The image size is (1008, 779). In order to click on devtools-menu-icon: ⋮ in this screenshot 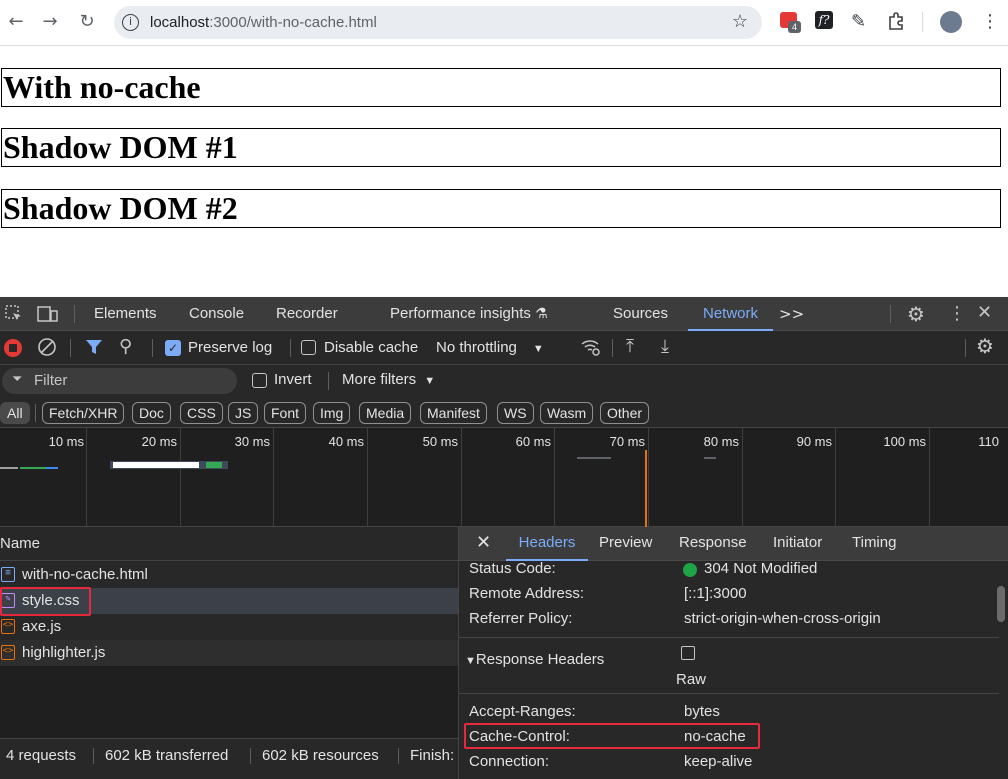, I will do `click(957, 313)`.